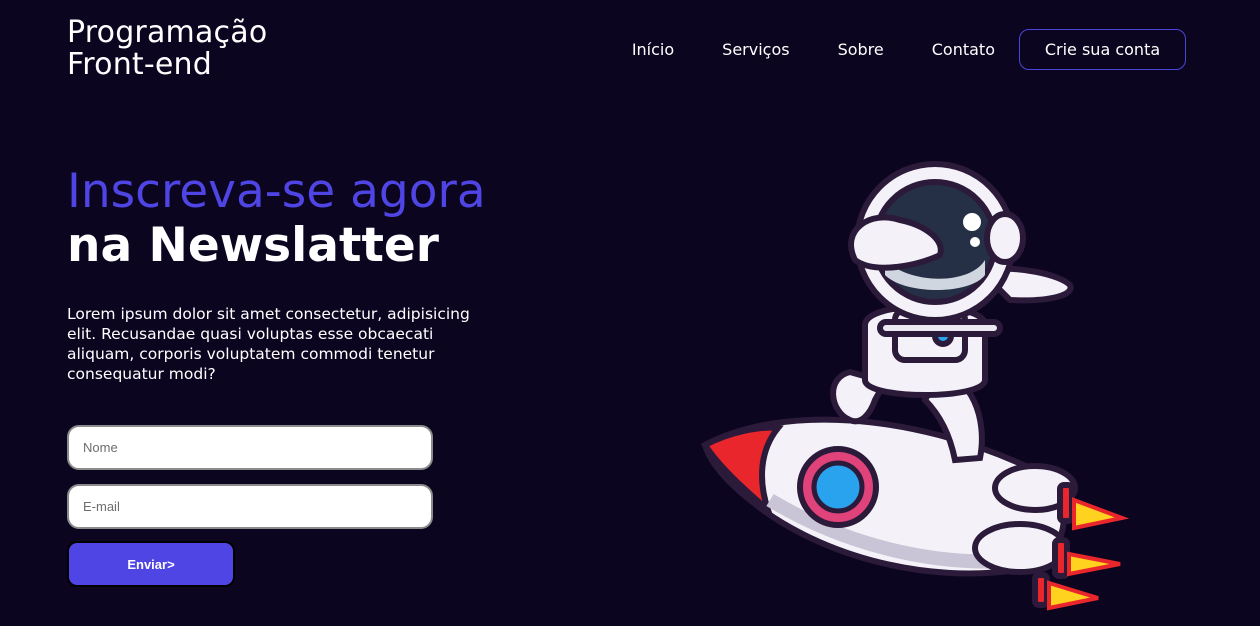  What do you see at coordinates (952, 312) in the screenshot?
I see `astronaut-icon` at bounding box center [952, 312].